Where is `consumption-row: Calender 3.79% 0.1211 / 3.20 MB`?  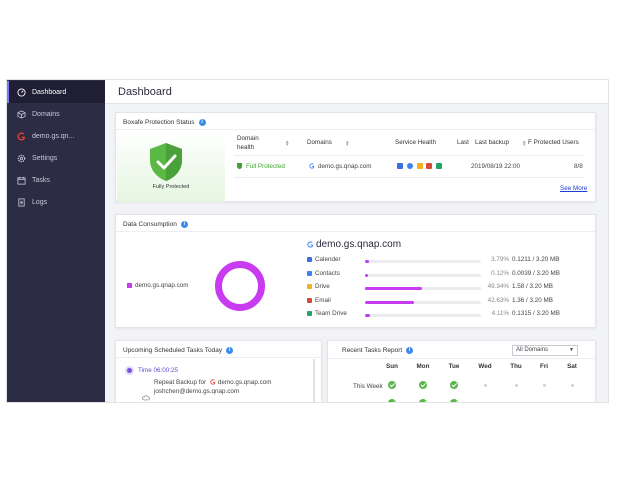
consumption-row: Calender 3.79% 0.1211 / 3.20 MB is located at coordinates (457, 262).